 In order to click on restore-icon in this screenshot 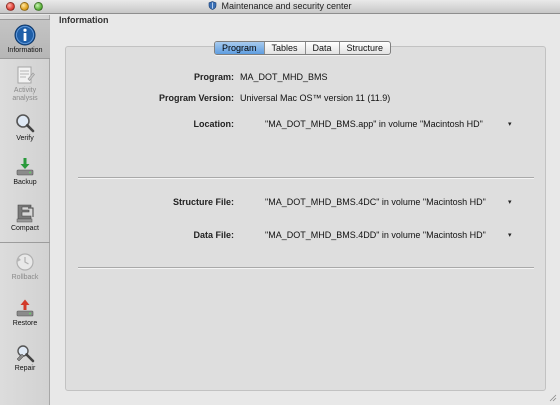, I will do `click(25, 308)`.